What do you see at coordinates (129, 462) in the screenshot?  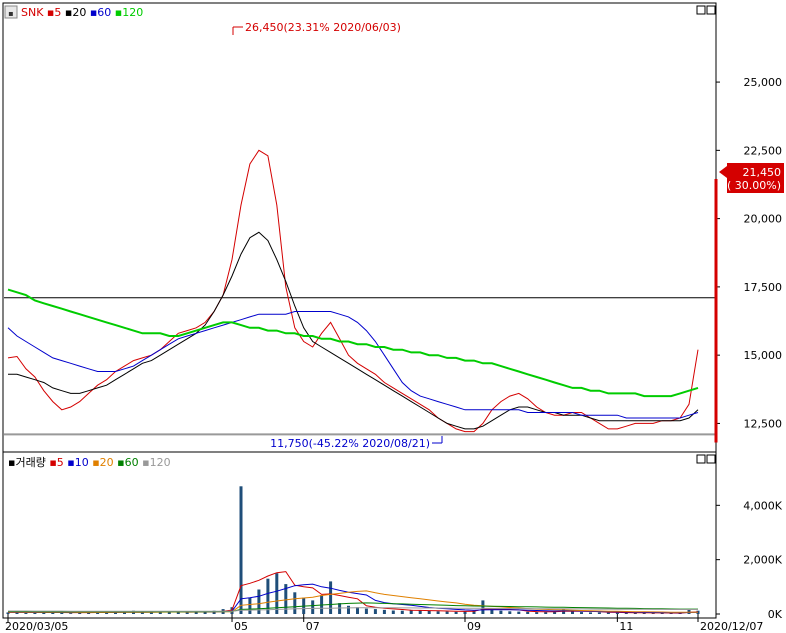 I see `volume-legend-item-60: ▪60` at bounding box center [129, 462].